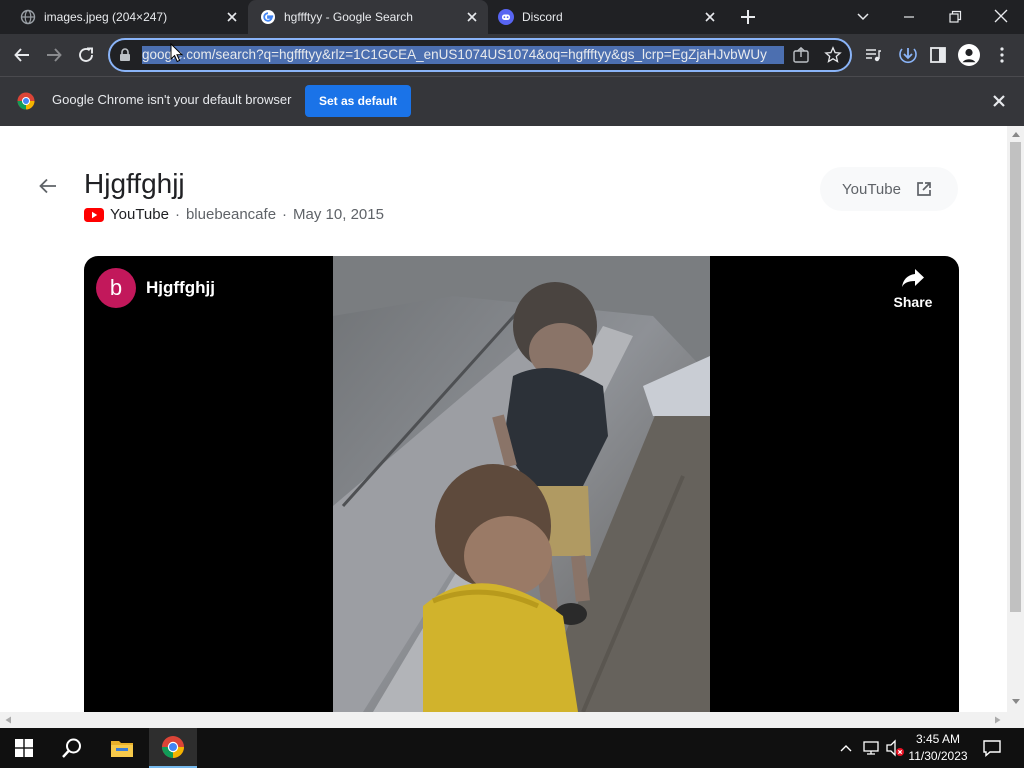  I want to click on system-clock: 3:45 AM 11/30/2023, so click(938, 748).